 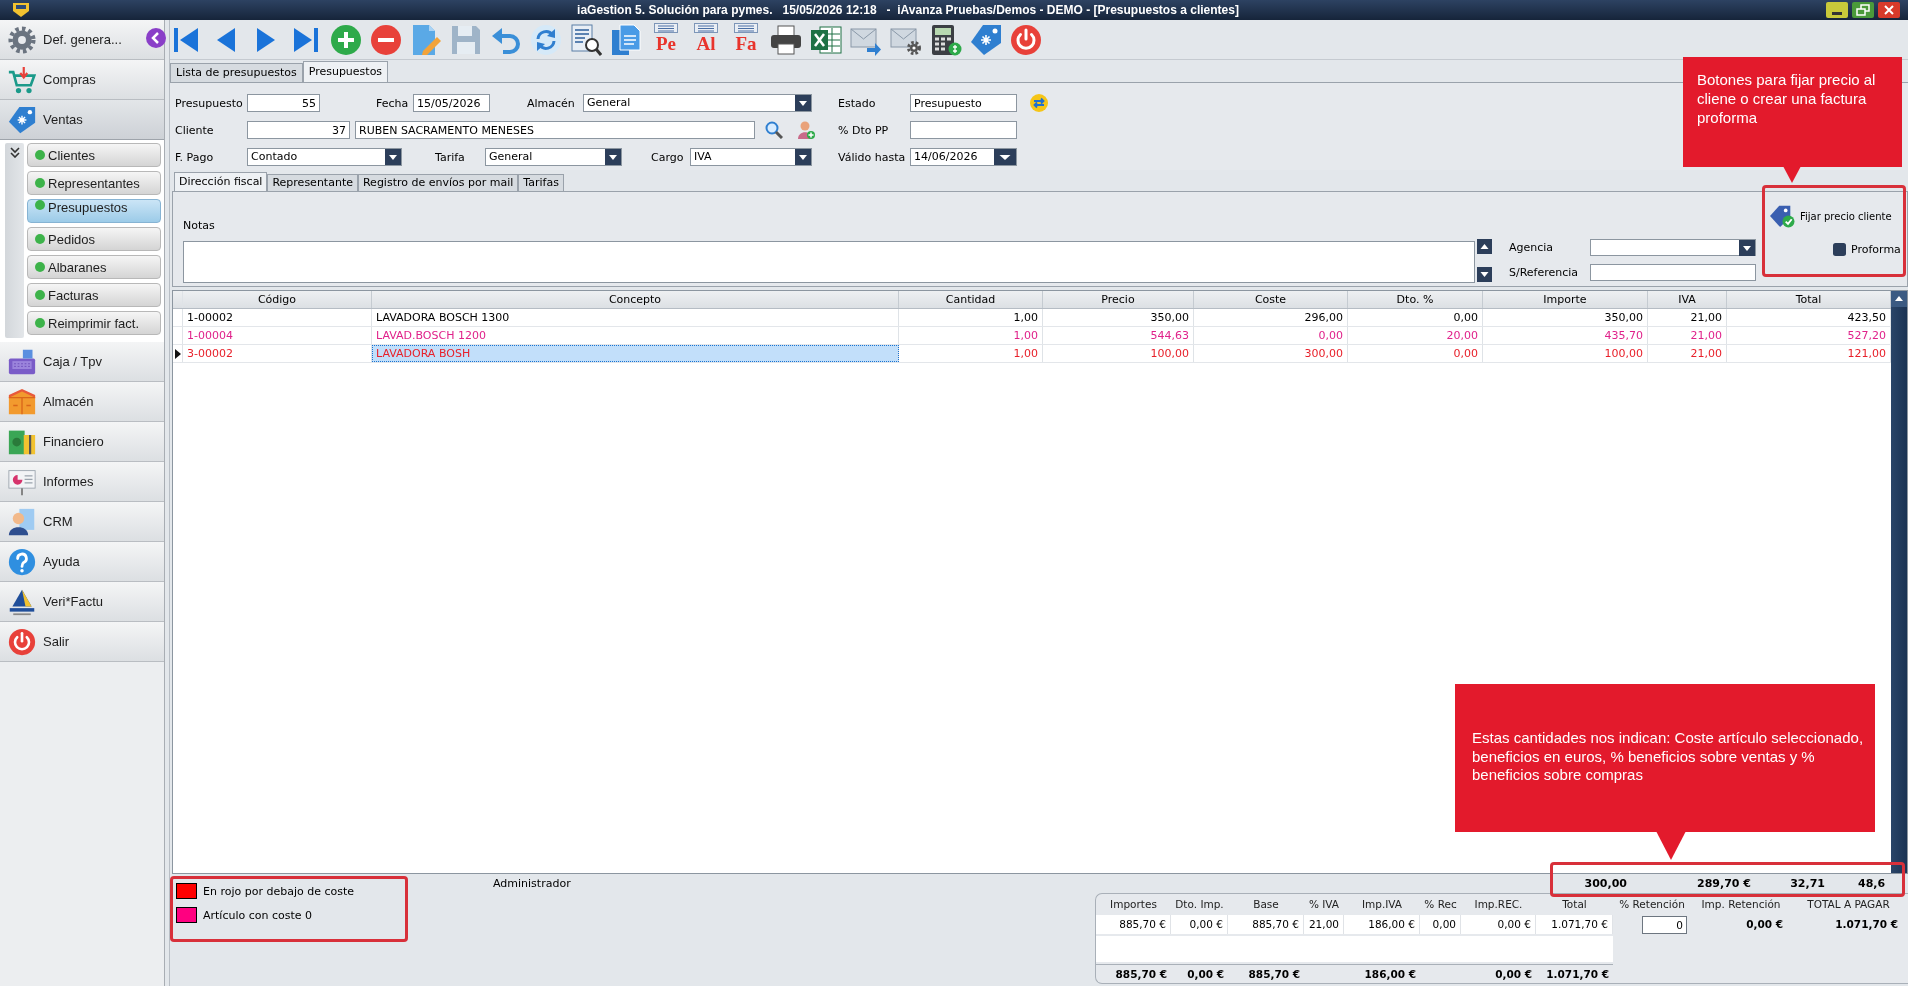 I want to click on collapse-chevron-icon, so click(x=156, y=38).